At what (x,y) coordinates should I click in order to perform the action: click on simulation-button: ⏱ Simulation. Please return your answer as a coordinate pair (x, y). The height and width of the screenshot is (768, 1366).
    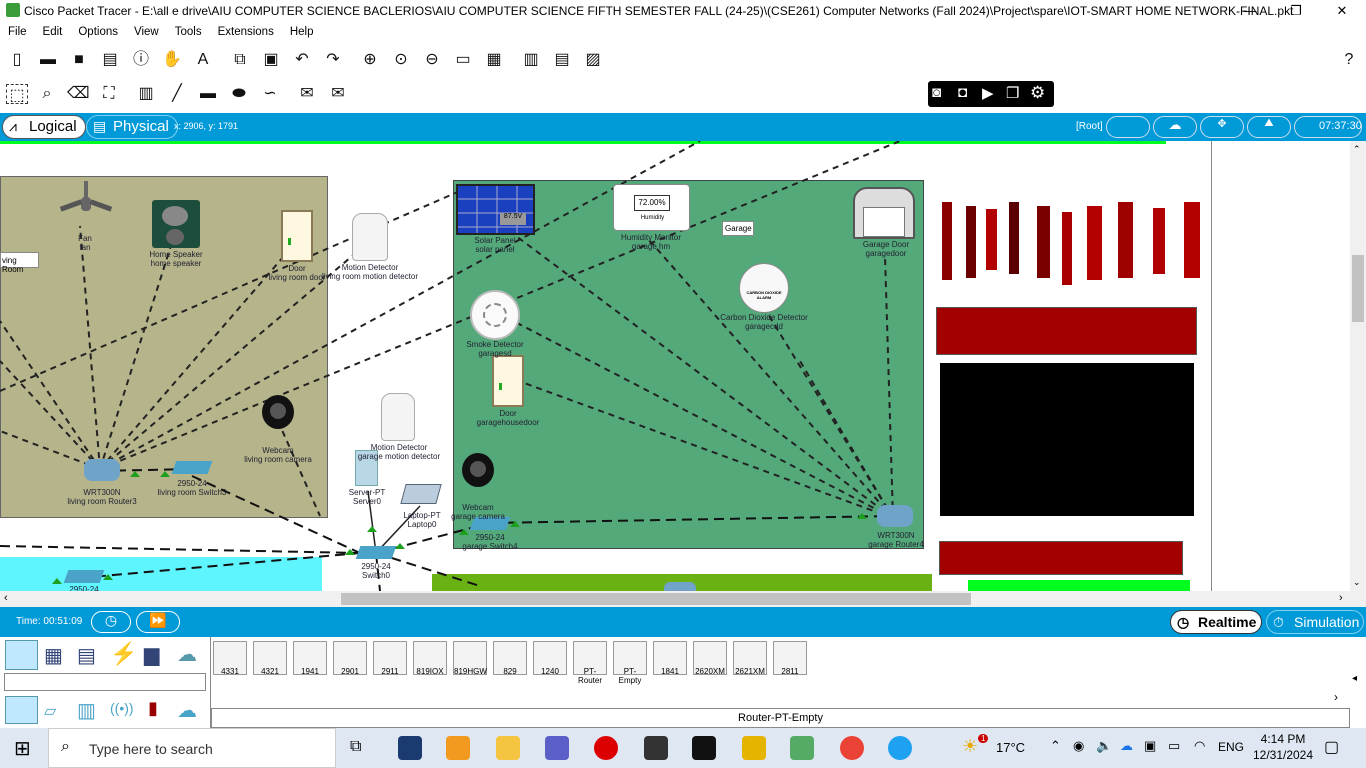
    Looking at the image, I should click on (1315, 622).